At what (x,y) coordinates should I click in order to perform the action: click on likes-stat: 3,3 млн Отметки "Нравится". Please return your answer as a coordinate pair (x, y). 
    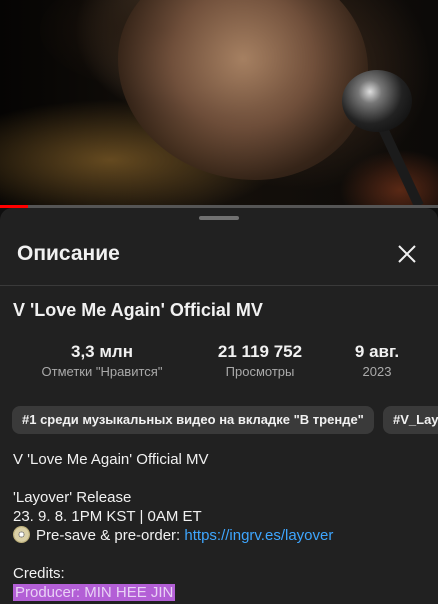
    Looking at the image, I should click on (102, 361).